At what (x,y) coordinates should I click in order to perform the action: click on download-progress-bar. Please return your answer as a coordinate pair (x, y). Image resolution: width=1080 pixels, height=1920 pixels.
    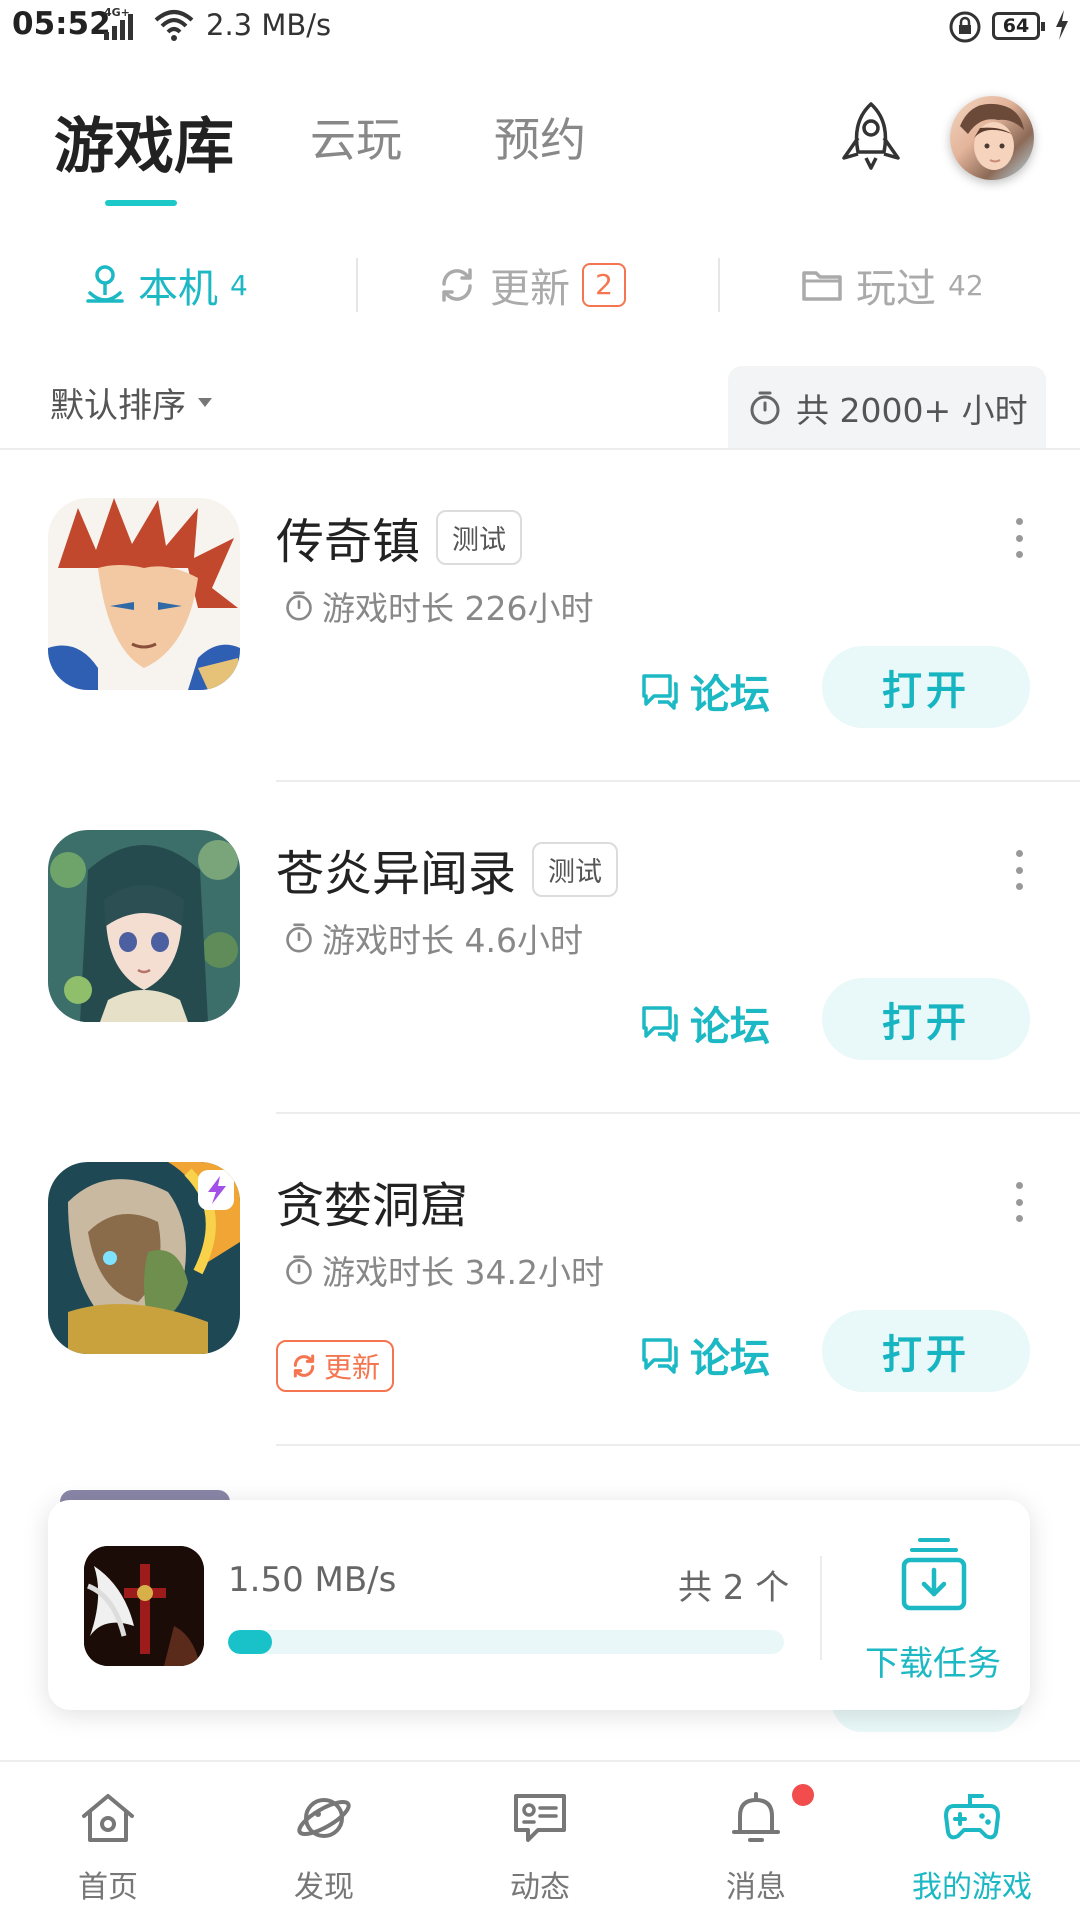
    Looking at the image, I should click on (506, 1642).